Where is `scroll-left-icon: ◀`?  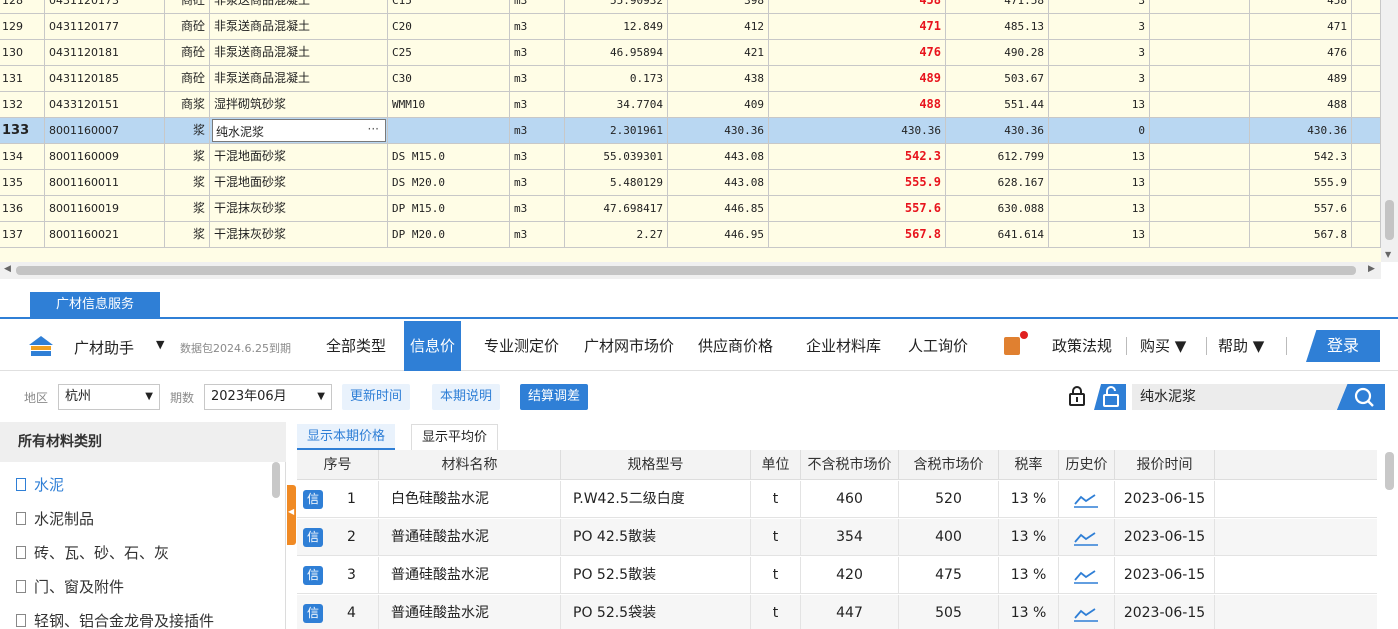
scroll-left-icon: ◀ is located at coordinates (7, 269).